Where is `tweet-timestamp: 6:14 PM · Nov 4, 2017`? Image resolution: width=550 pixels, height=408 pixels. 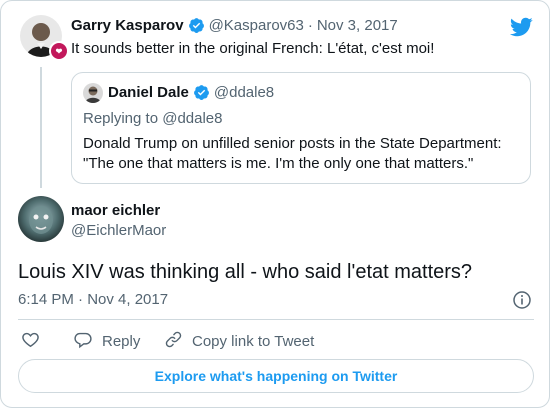 tweet-timestamp: 6:14 PM · Nov 4, 2017 is located at coordinates (93, 299).